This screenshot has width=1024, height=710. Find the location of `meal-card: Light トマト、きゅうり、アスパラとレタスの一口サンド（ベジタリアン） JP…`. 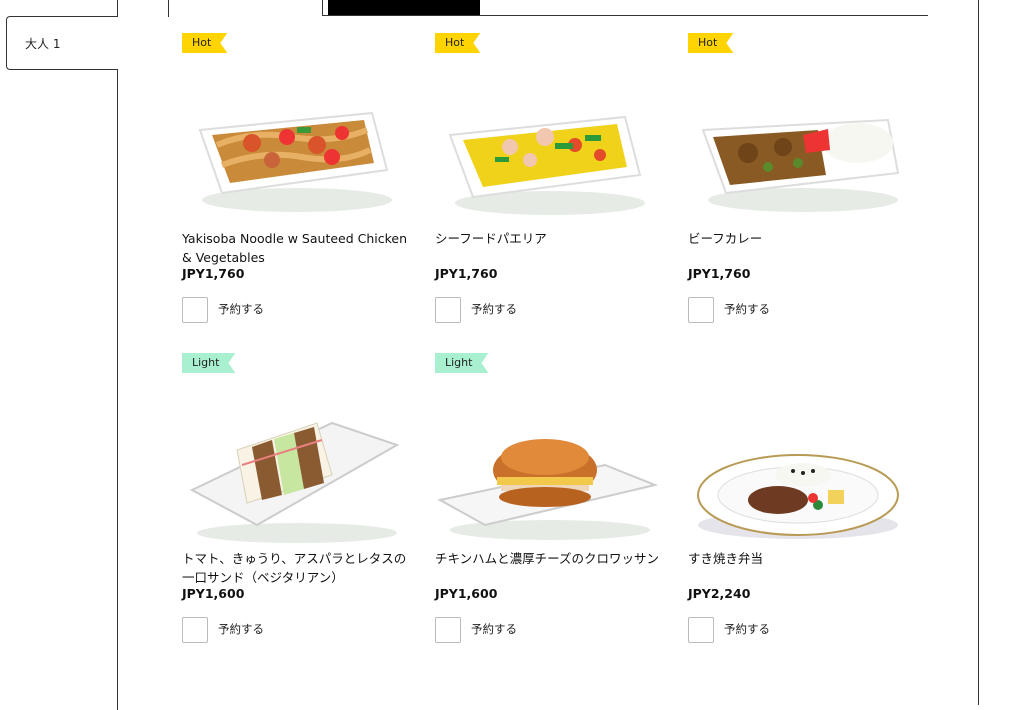

meal-card: Light トマト、きゅうり、アスパラとレタスの一口サンド（ベジタリアン） JP… is located at coordinates (302, 503).